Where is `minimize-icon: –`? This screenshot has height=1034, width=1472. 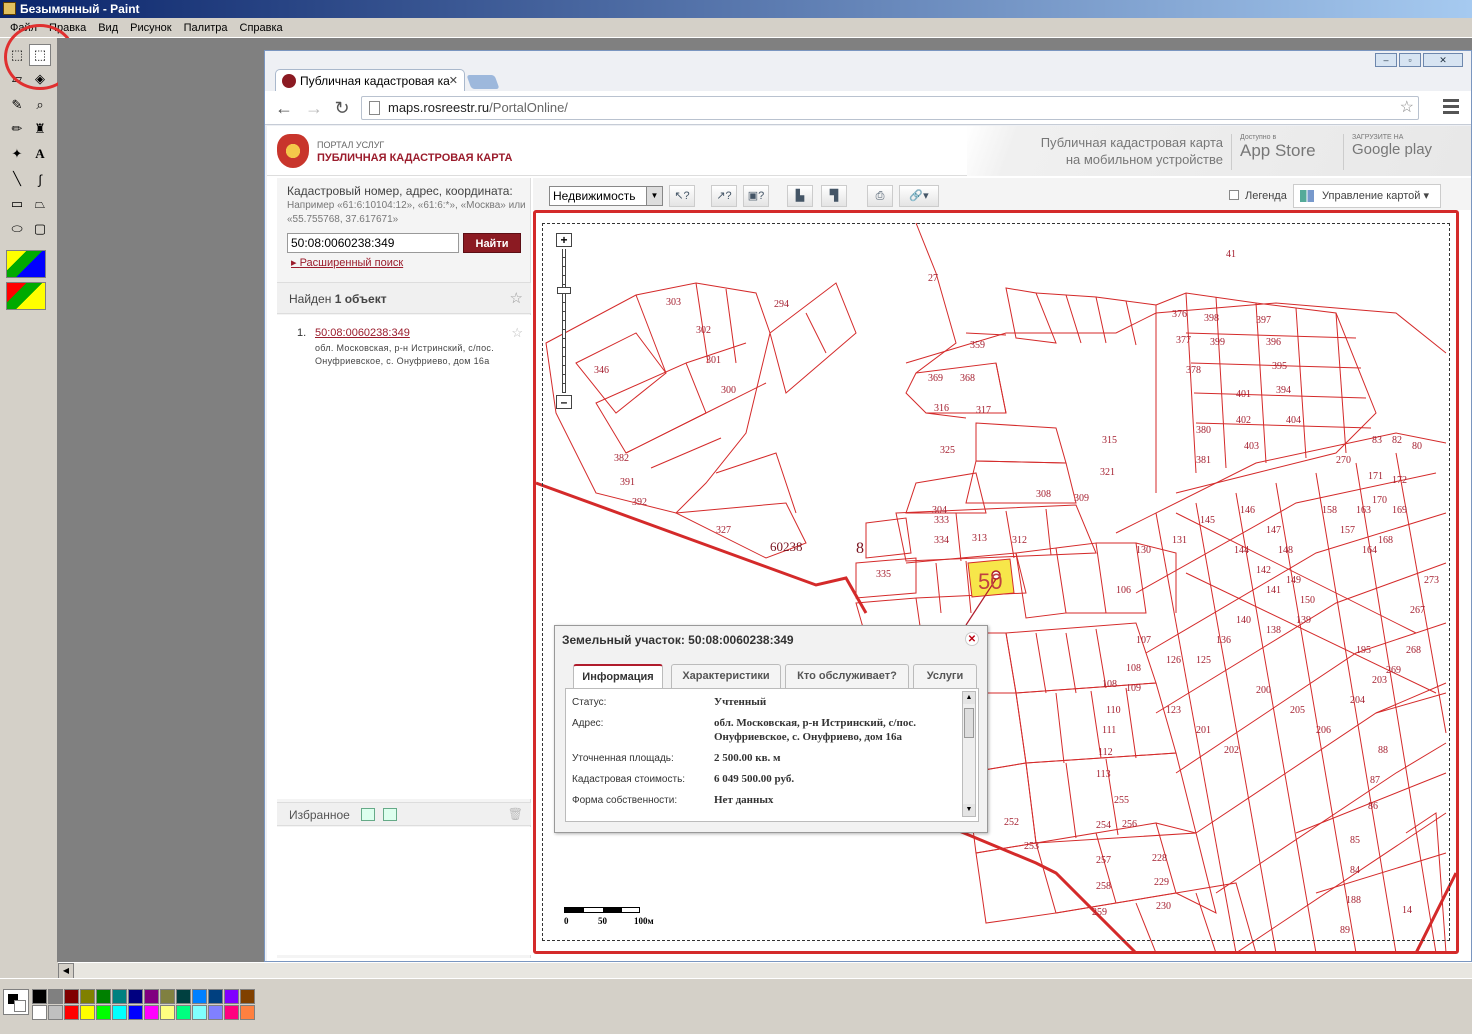
minimize-icon: – is located at coordinates (1386, 60).